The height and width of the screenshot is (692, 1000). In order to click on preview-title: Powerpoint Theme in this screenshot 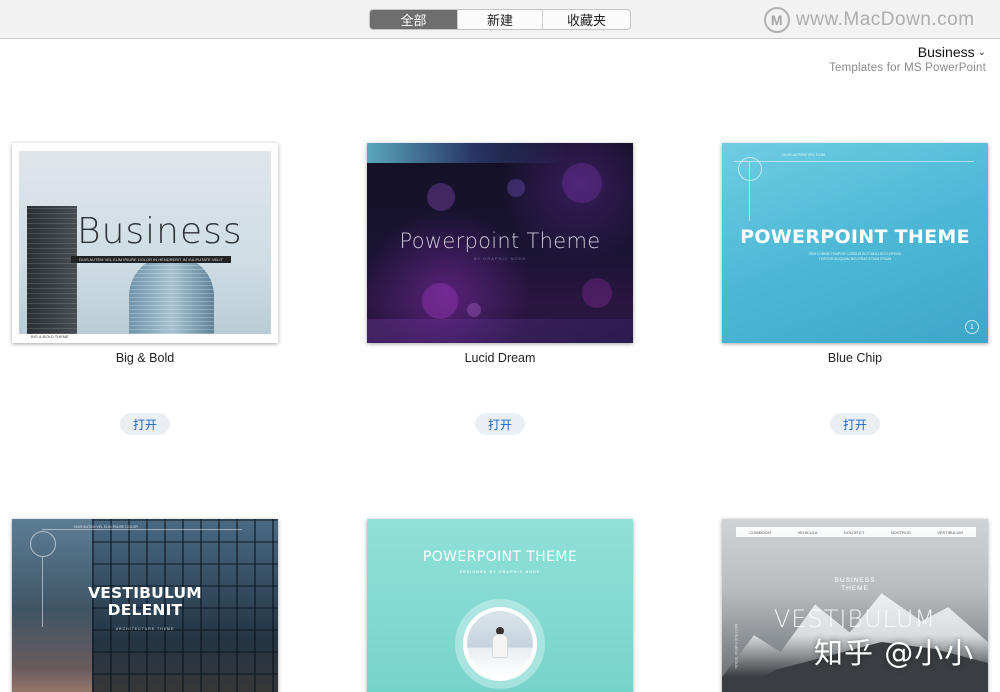, I will do `click(500, 241)`.